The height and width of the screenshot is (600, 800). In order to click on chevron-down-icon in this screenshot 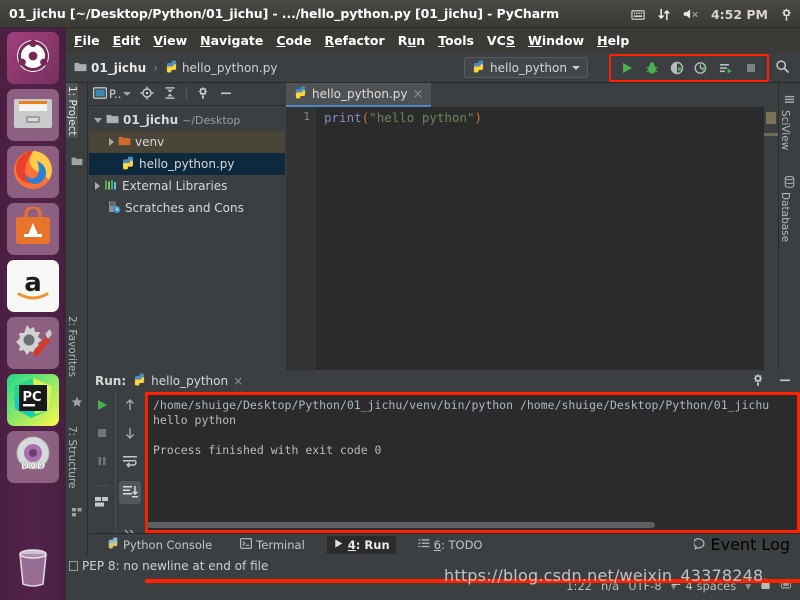, I will do `click(98, 120)`.